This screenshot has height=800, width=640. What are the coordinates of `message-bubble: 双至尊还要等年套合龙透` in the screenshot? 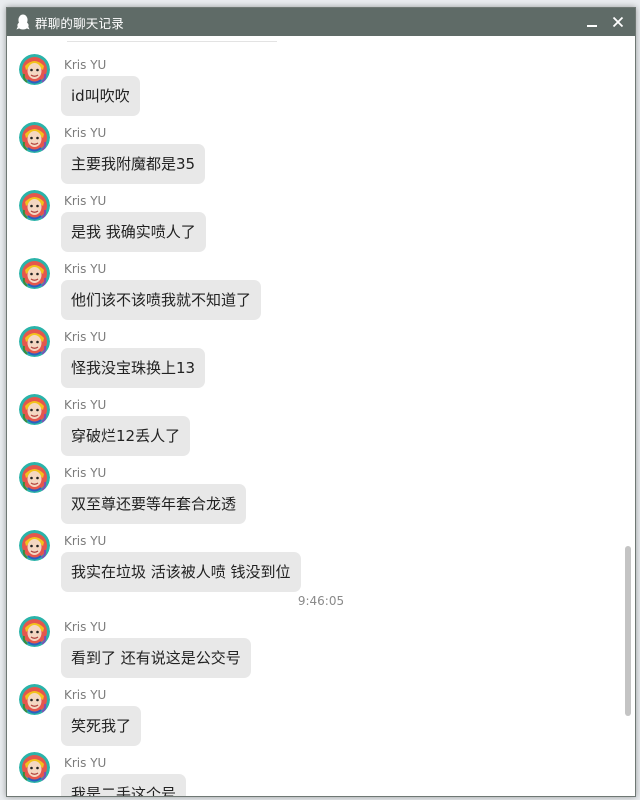 It's located at (154, 504).